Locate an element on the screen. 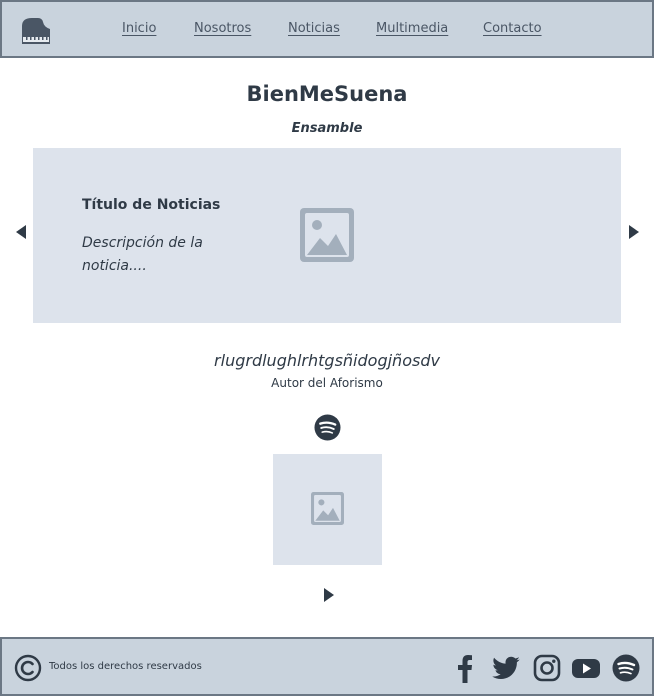 Image resolution: width=654 pixels, height=696 pixels. play-icon is located at coordinates (329, 595).